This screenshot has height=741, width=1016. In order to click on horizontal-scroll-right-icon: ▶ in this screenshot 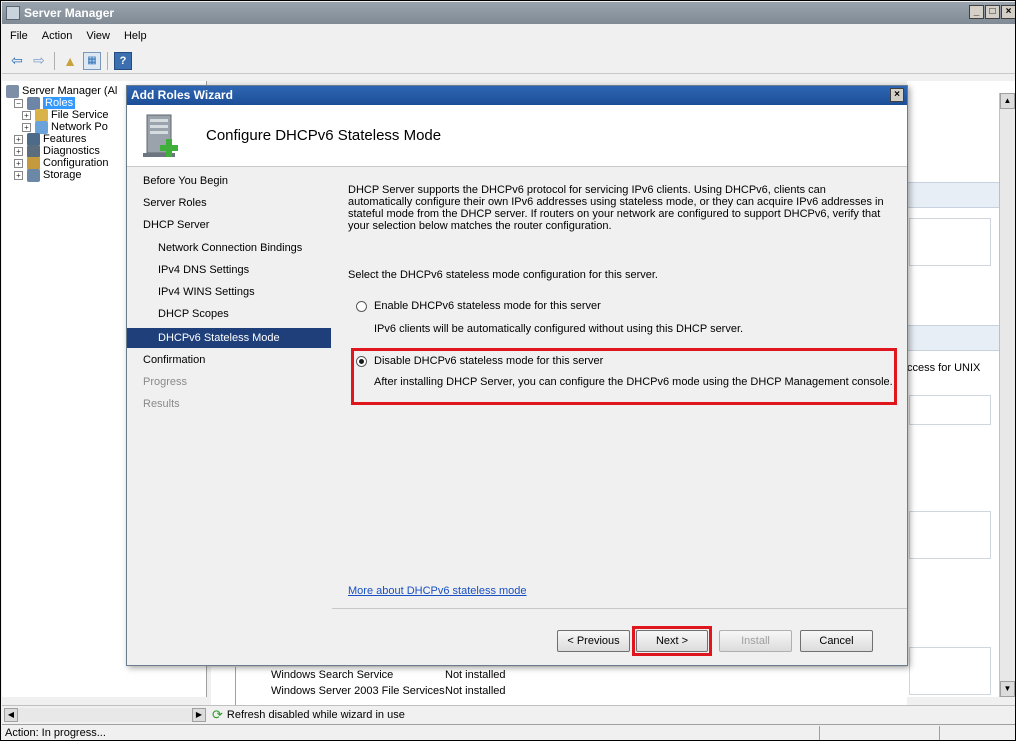, I will do `click(199, 714)`.